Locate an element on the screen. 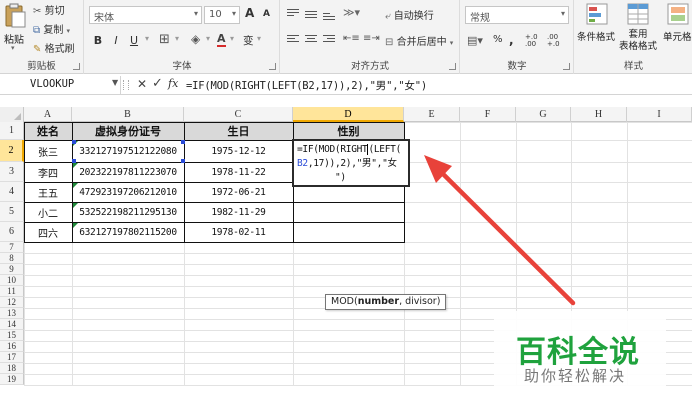  birthday-cell: 1978-02-11 is located at coordinates (238, 232).